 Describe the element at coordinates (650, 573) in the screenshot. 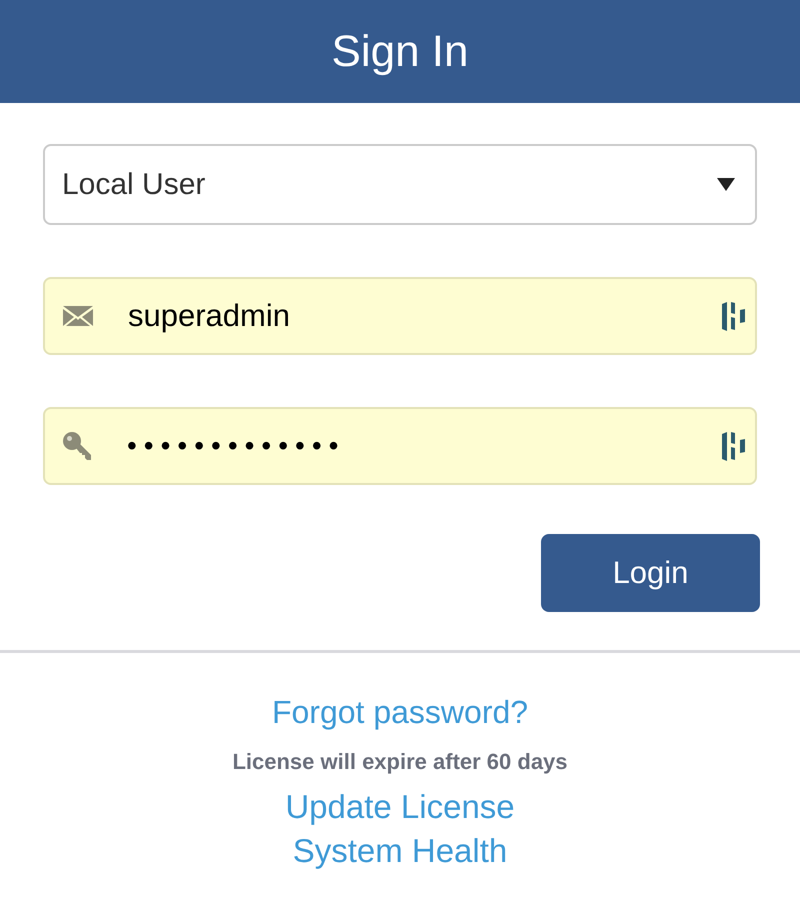

I see `login-button: Login` at that location.